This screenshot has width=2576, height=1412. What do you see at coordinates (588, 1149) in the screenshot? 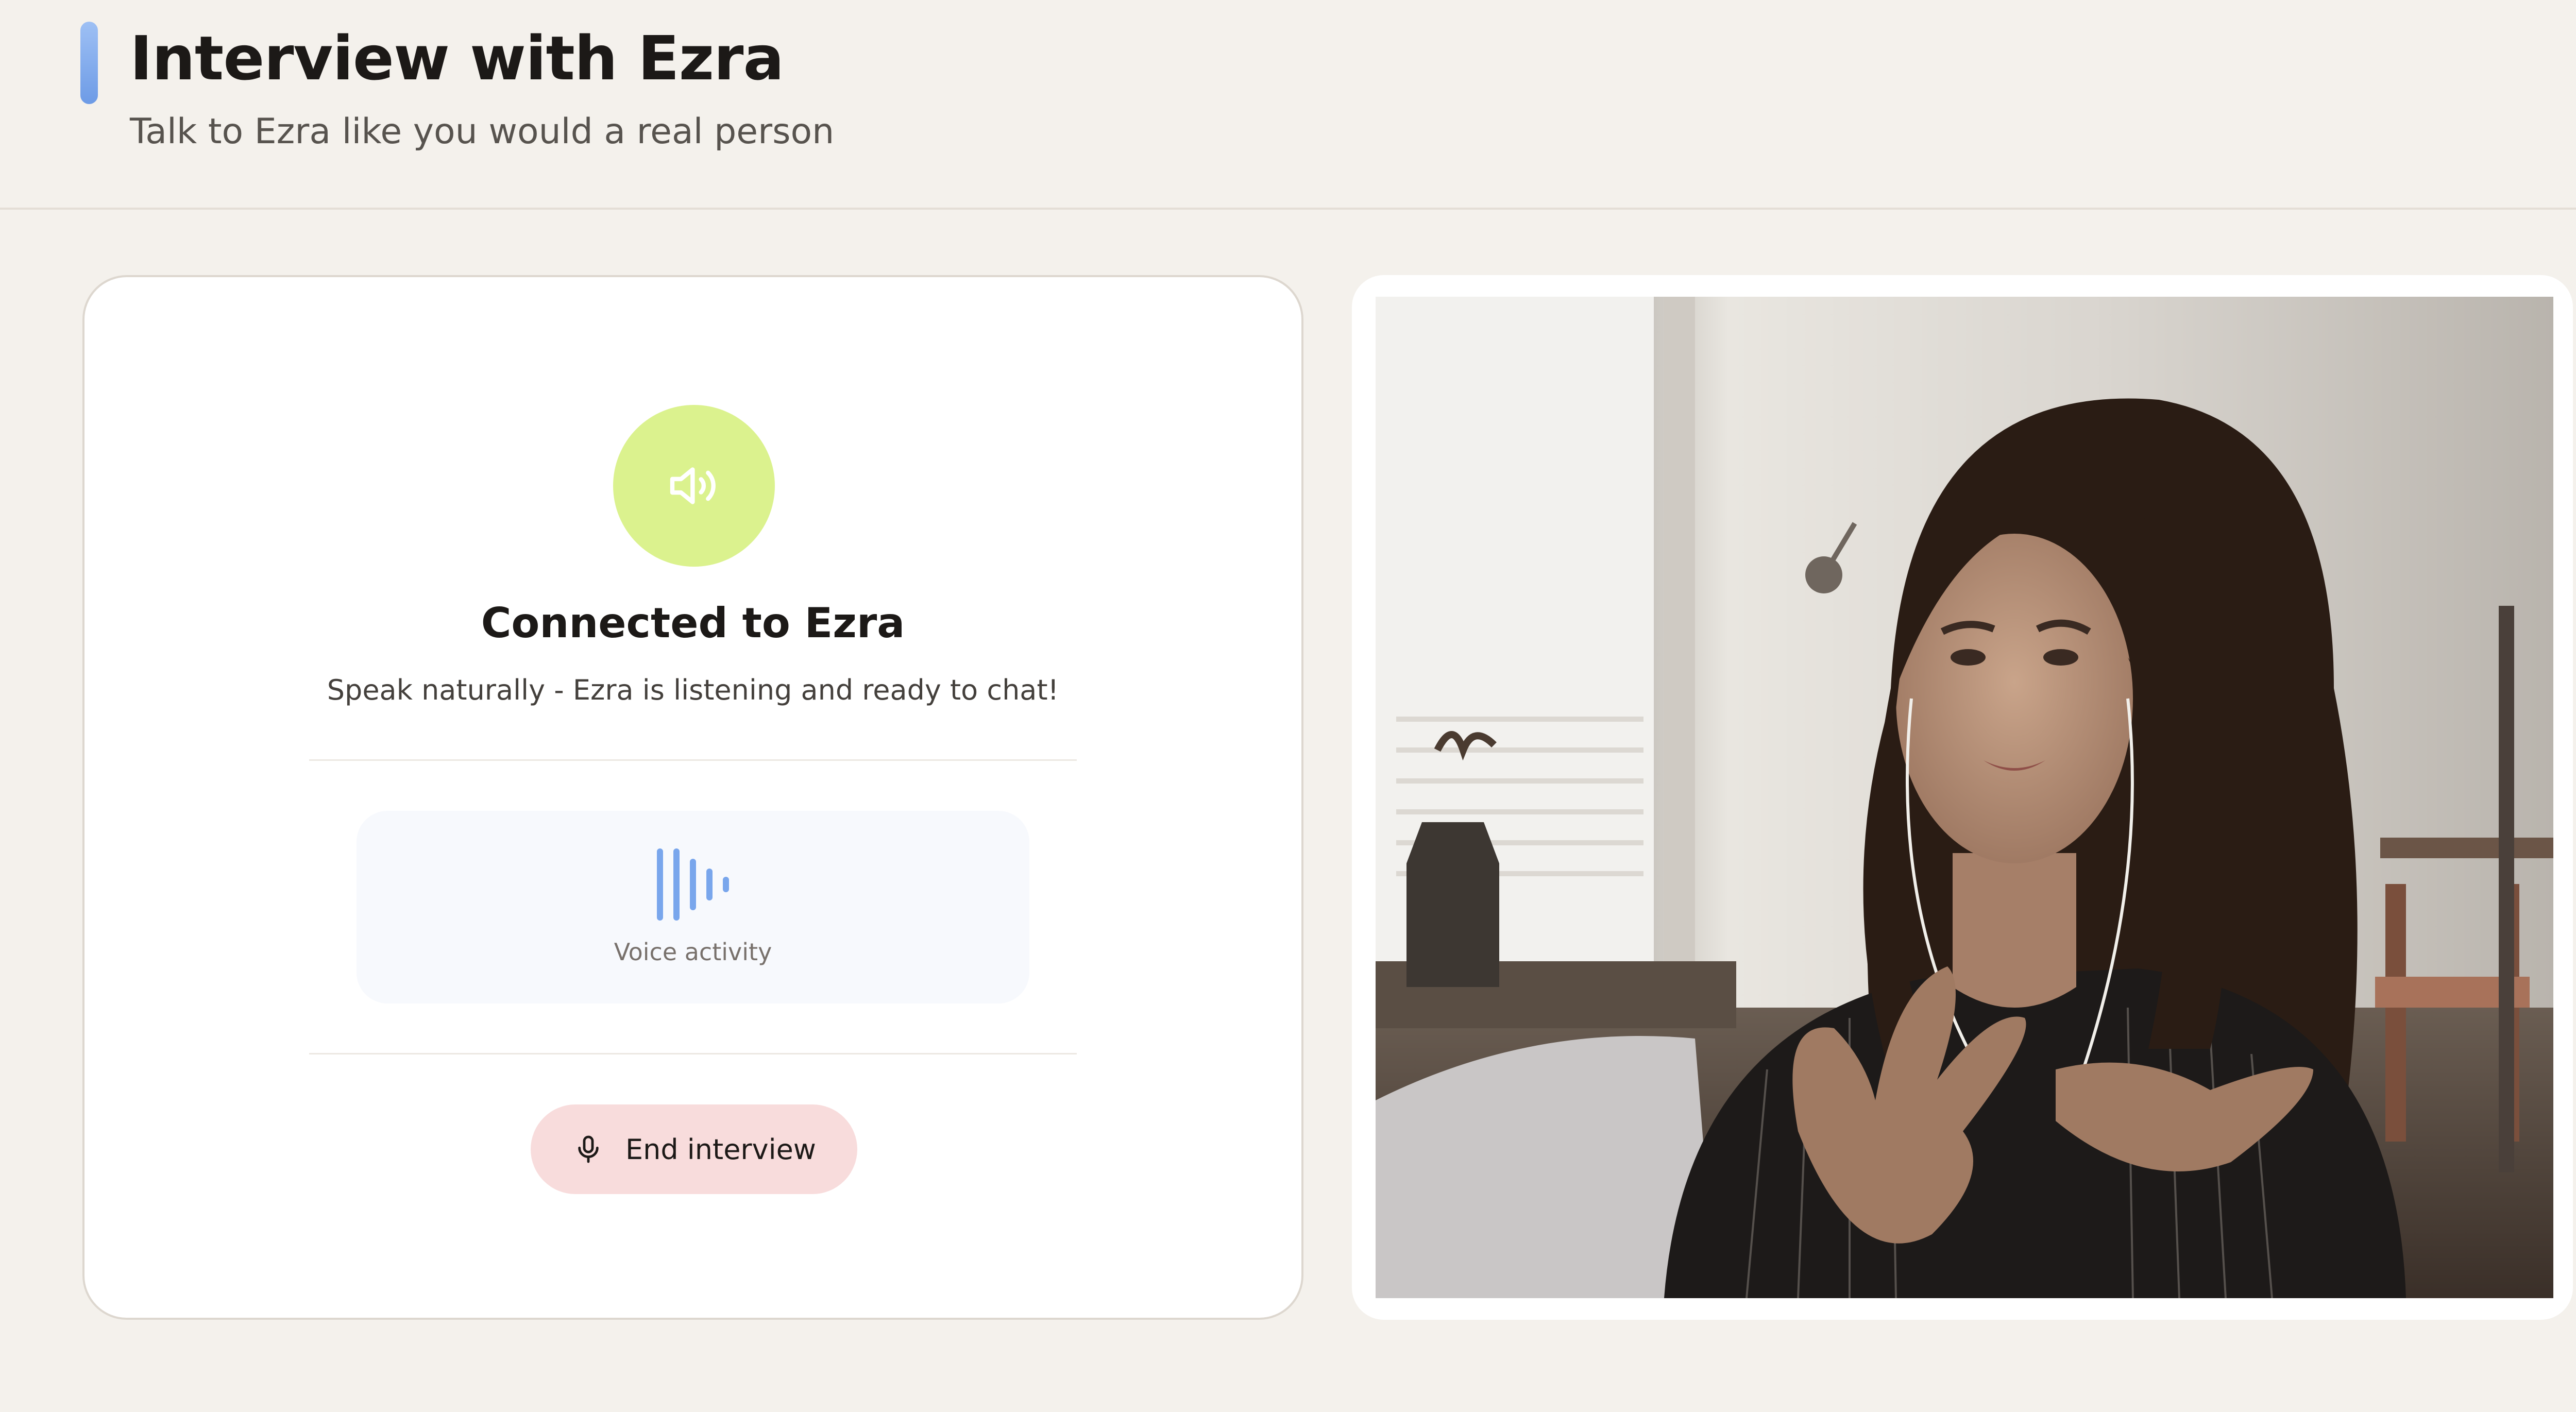
I see `microphone-icon` at bounding box center [588, 1149].